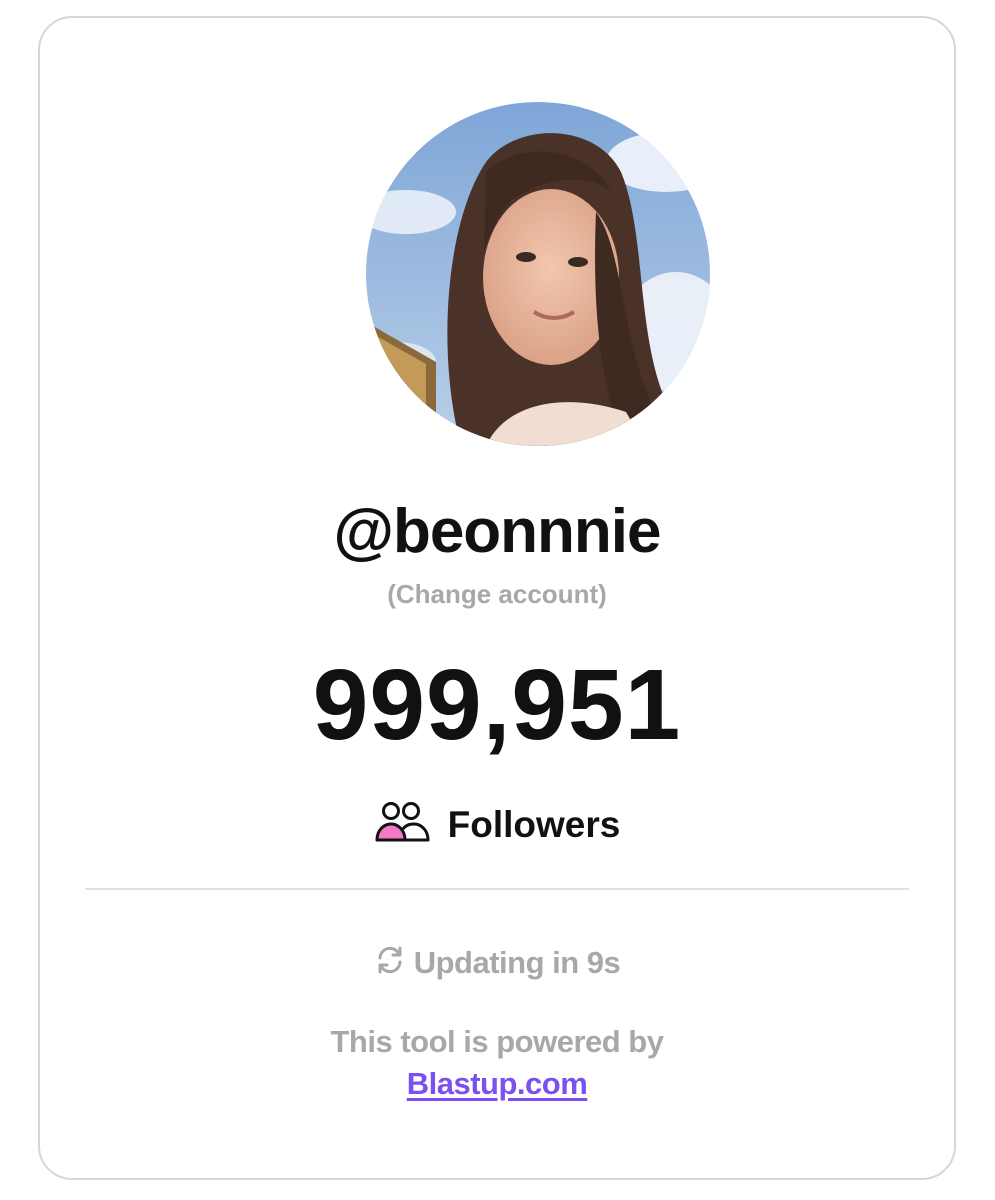 Image resolution: width=995 pixels, height=1200 pixels. What do you see at coordinates (534, 824) in the screenshot?
I see `followers-label: Followers` at bounding box center [534, 824].